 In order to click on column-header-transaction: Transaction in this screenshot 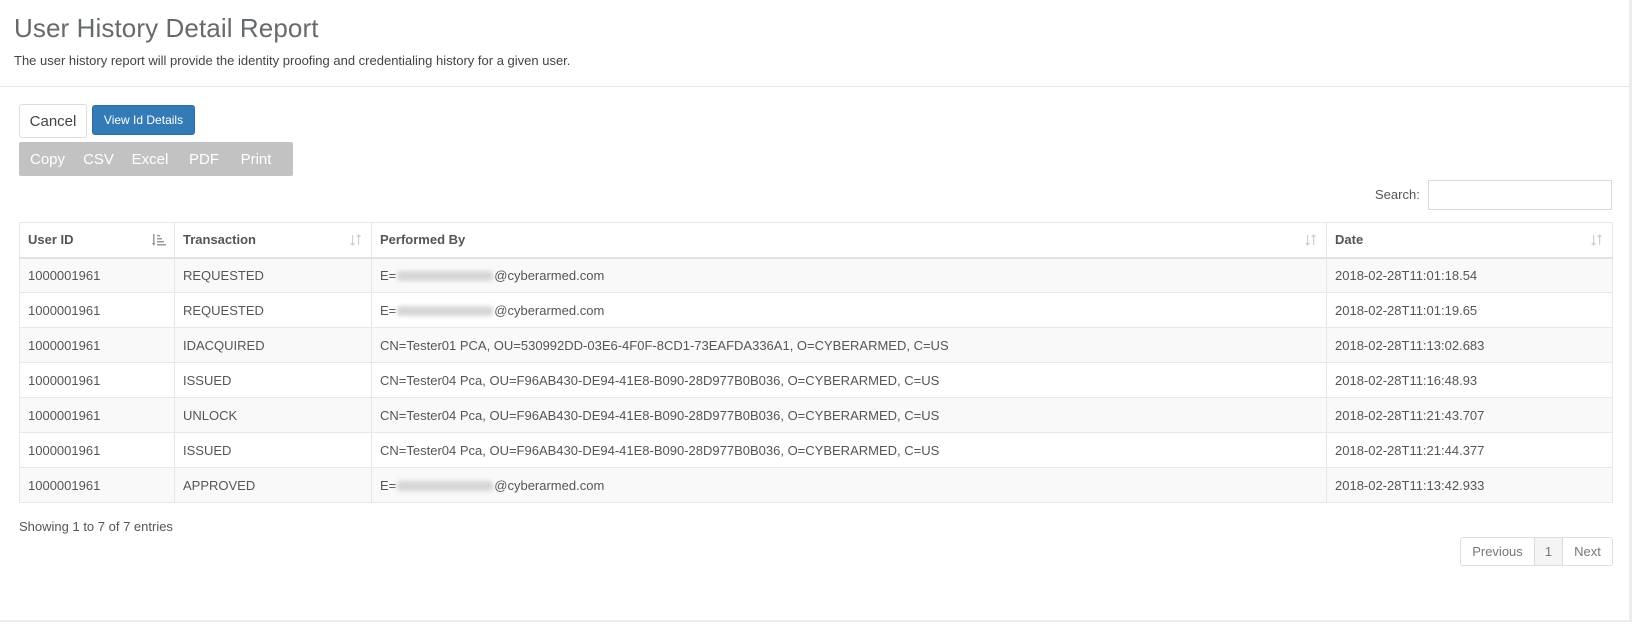, I will do `click(273, 240)`.